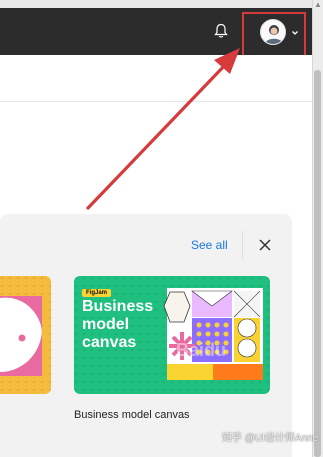 This screenshot has width=323, height=457. I want to click on scrollbar-thumb, so click(317, 263).